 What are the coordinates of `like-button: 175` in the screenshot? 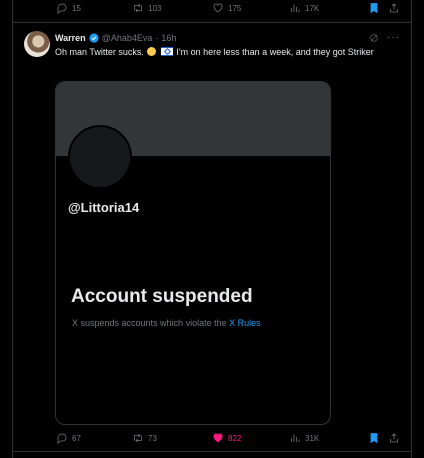 It's located at (226, 8).